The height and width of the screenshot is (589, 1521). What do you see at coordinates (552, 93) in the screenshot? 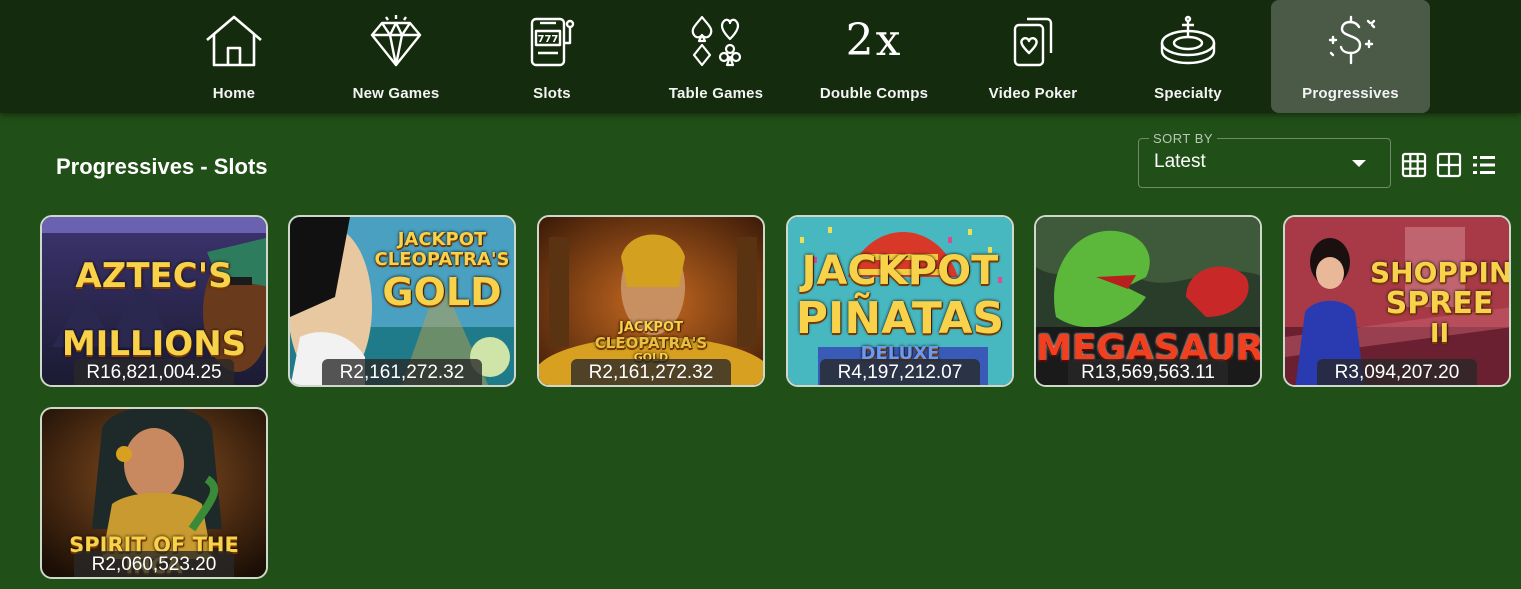
I see `nav-label: Slots` at bounding box center [552, 93].